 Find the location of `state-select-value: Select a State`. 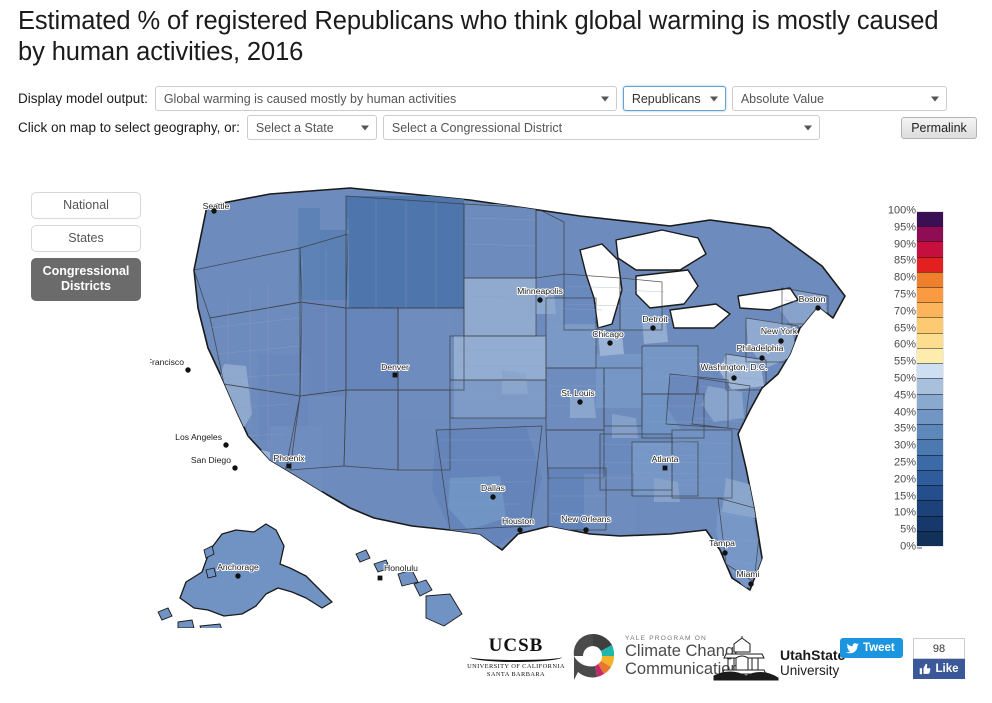

state-select-value: Select a State is located at coordinates (294, 127).